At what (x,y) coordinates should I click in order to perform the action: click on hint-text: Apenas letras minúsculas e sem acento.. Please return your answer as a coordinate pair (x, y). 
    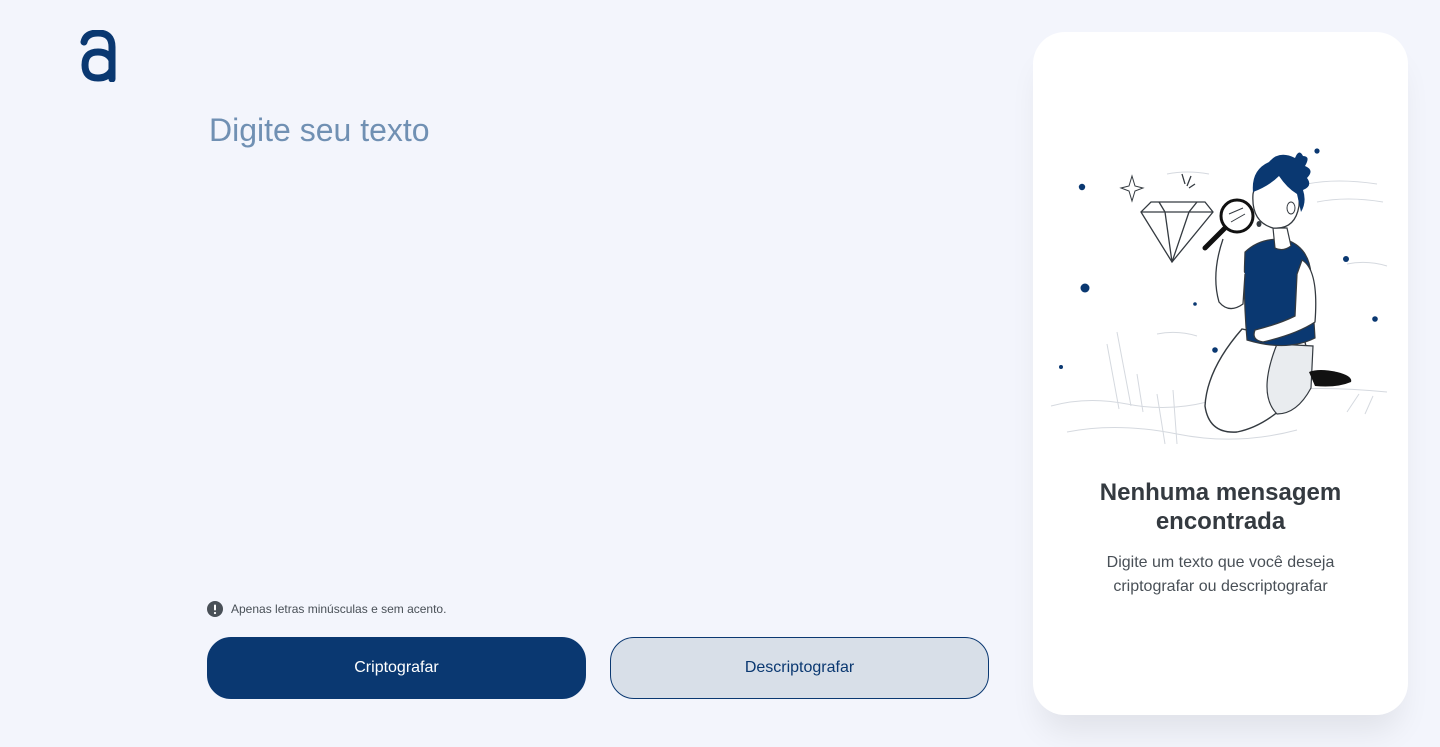
    Looking at the image, I should click on (339, 609).